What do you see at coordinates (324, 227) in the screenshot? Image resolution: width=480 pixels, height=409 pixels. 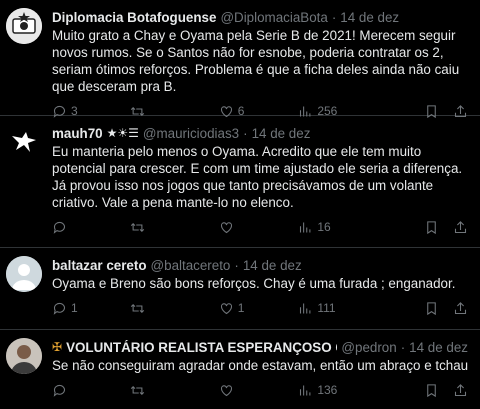 I see `view-count: 16` at bounding box center [324, 227].